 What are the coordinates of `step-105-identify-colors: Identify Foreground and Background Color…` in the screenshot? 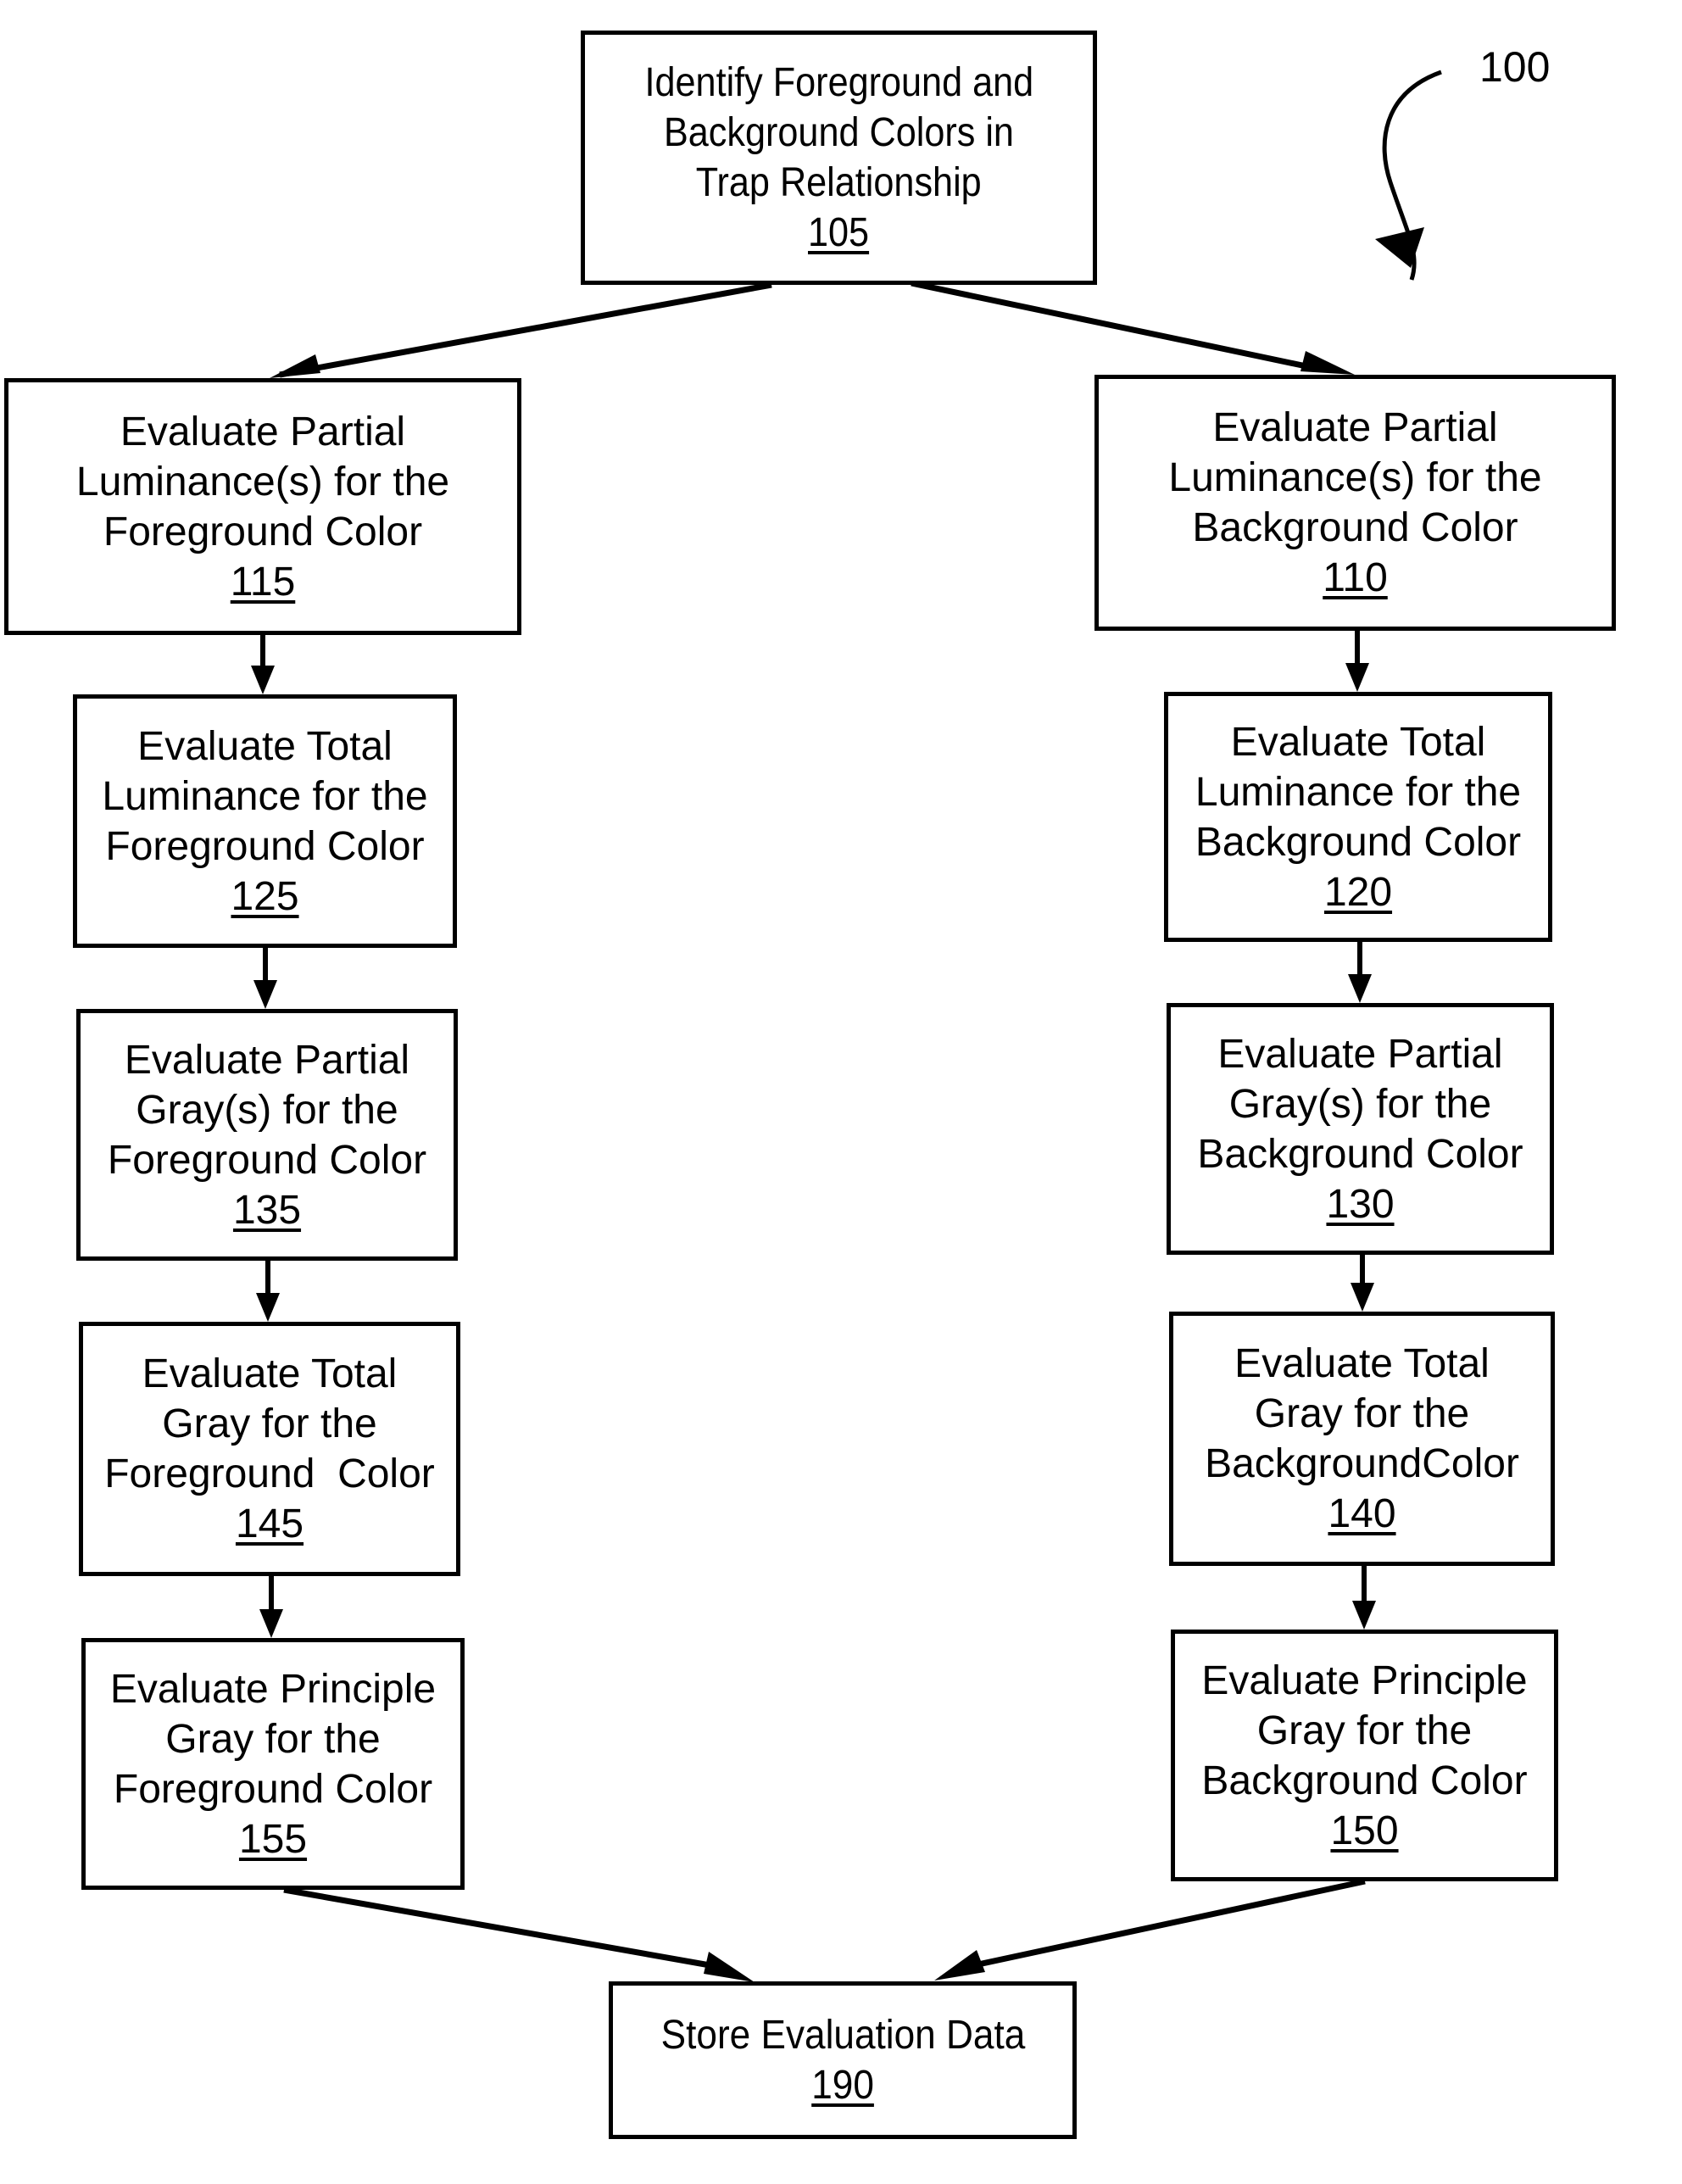 It's located at (839, 158).